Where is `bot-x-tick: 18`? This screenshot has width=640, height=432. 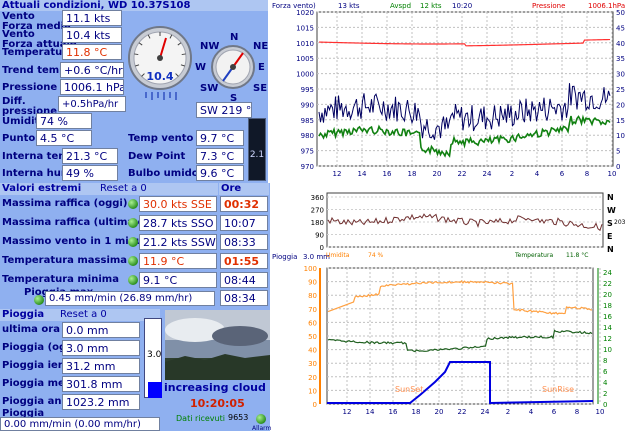
bot-x-tick: 18 is located at coordinates (416, 412).